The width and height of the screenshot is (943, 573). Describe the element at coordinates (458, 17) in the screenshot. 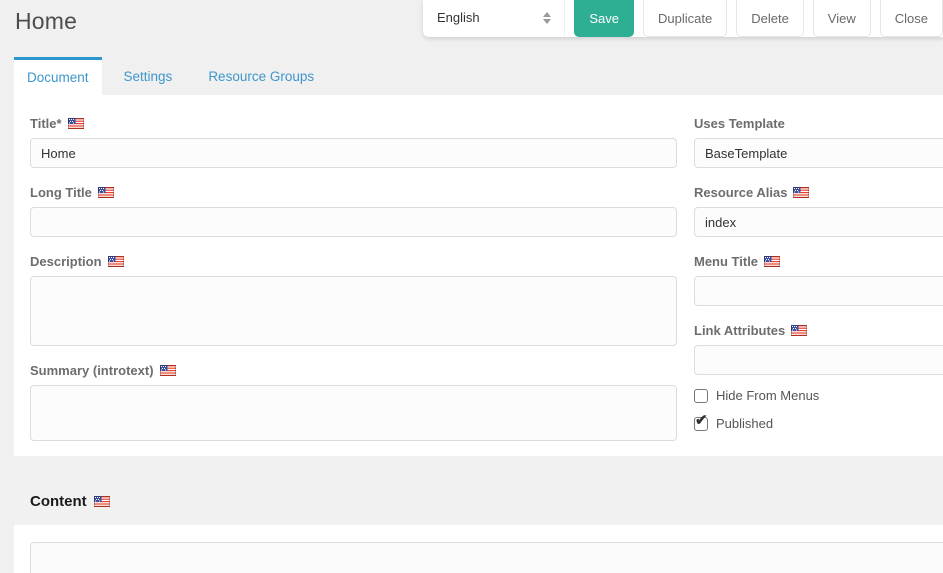

I see `language-select-value: English` at that location.